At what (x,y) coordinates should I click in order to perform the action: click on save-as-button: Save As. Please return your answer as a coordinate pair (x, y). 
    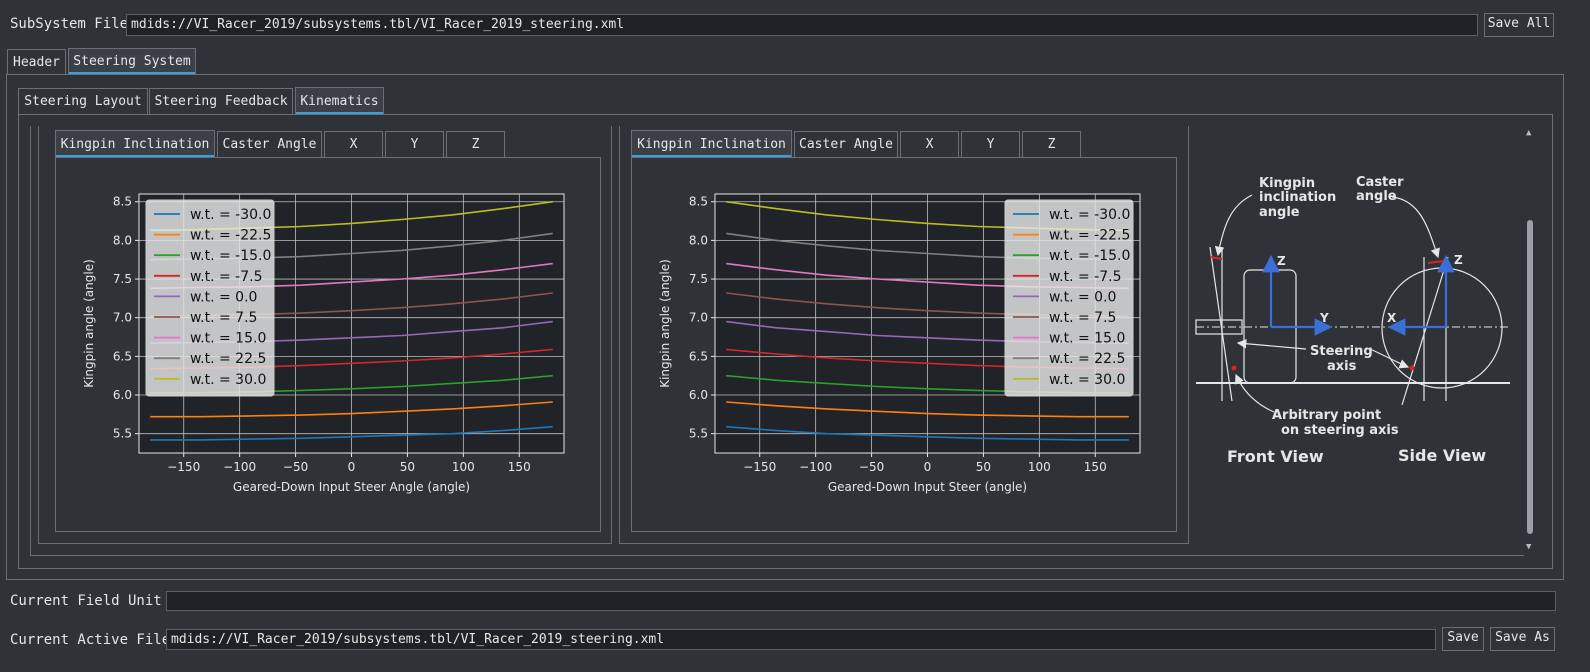
    Looking at the image, I should click on (1522, 639).